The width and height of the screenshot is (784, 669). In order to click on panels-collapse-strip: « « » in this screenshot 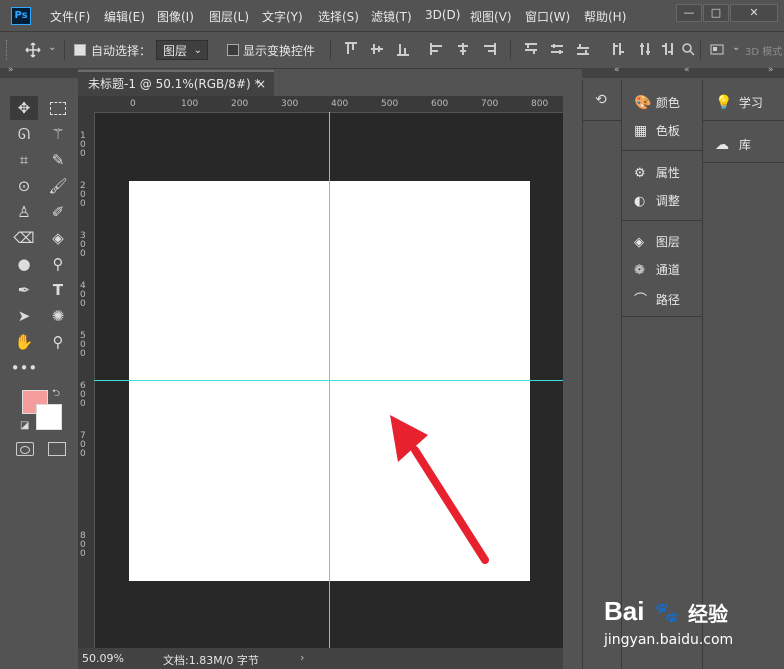, I will do `click(683, 71)`.